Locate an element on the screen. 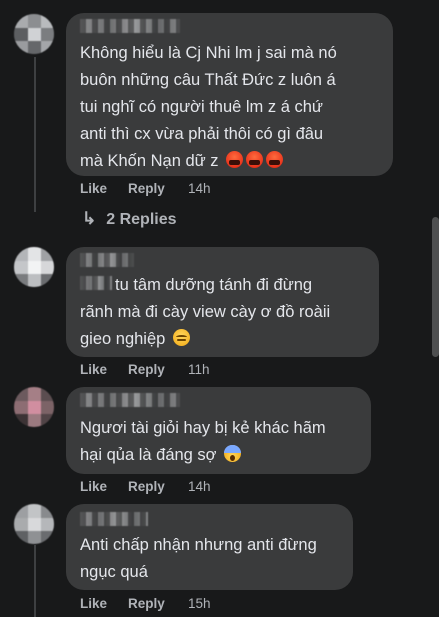 The width and height of the screenshot is (439, 617). comment-line: anti thì cx vừa phải thôi có gì đâu is located at coordinates (202, 134).